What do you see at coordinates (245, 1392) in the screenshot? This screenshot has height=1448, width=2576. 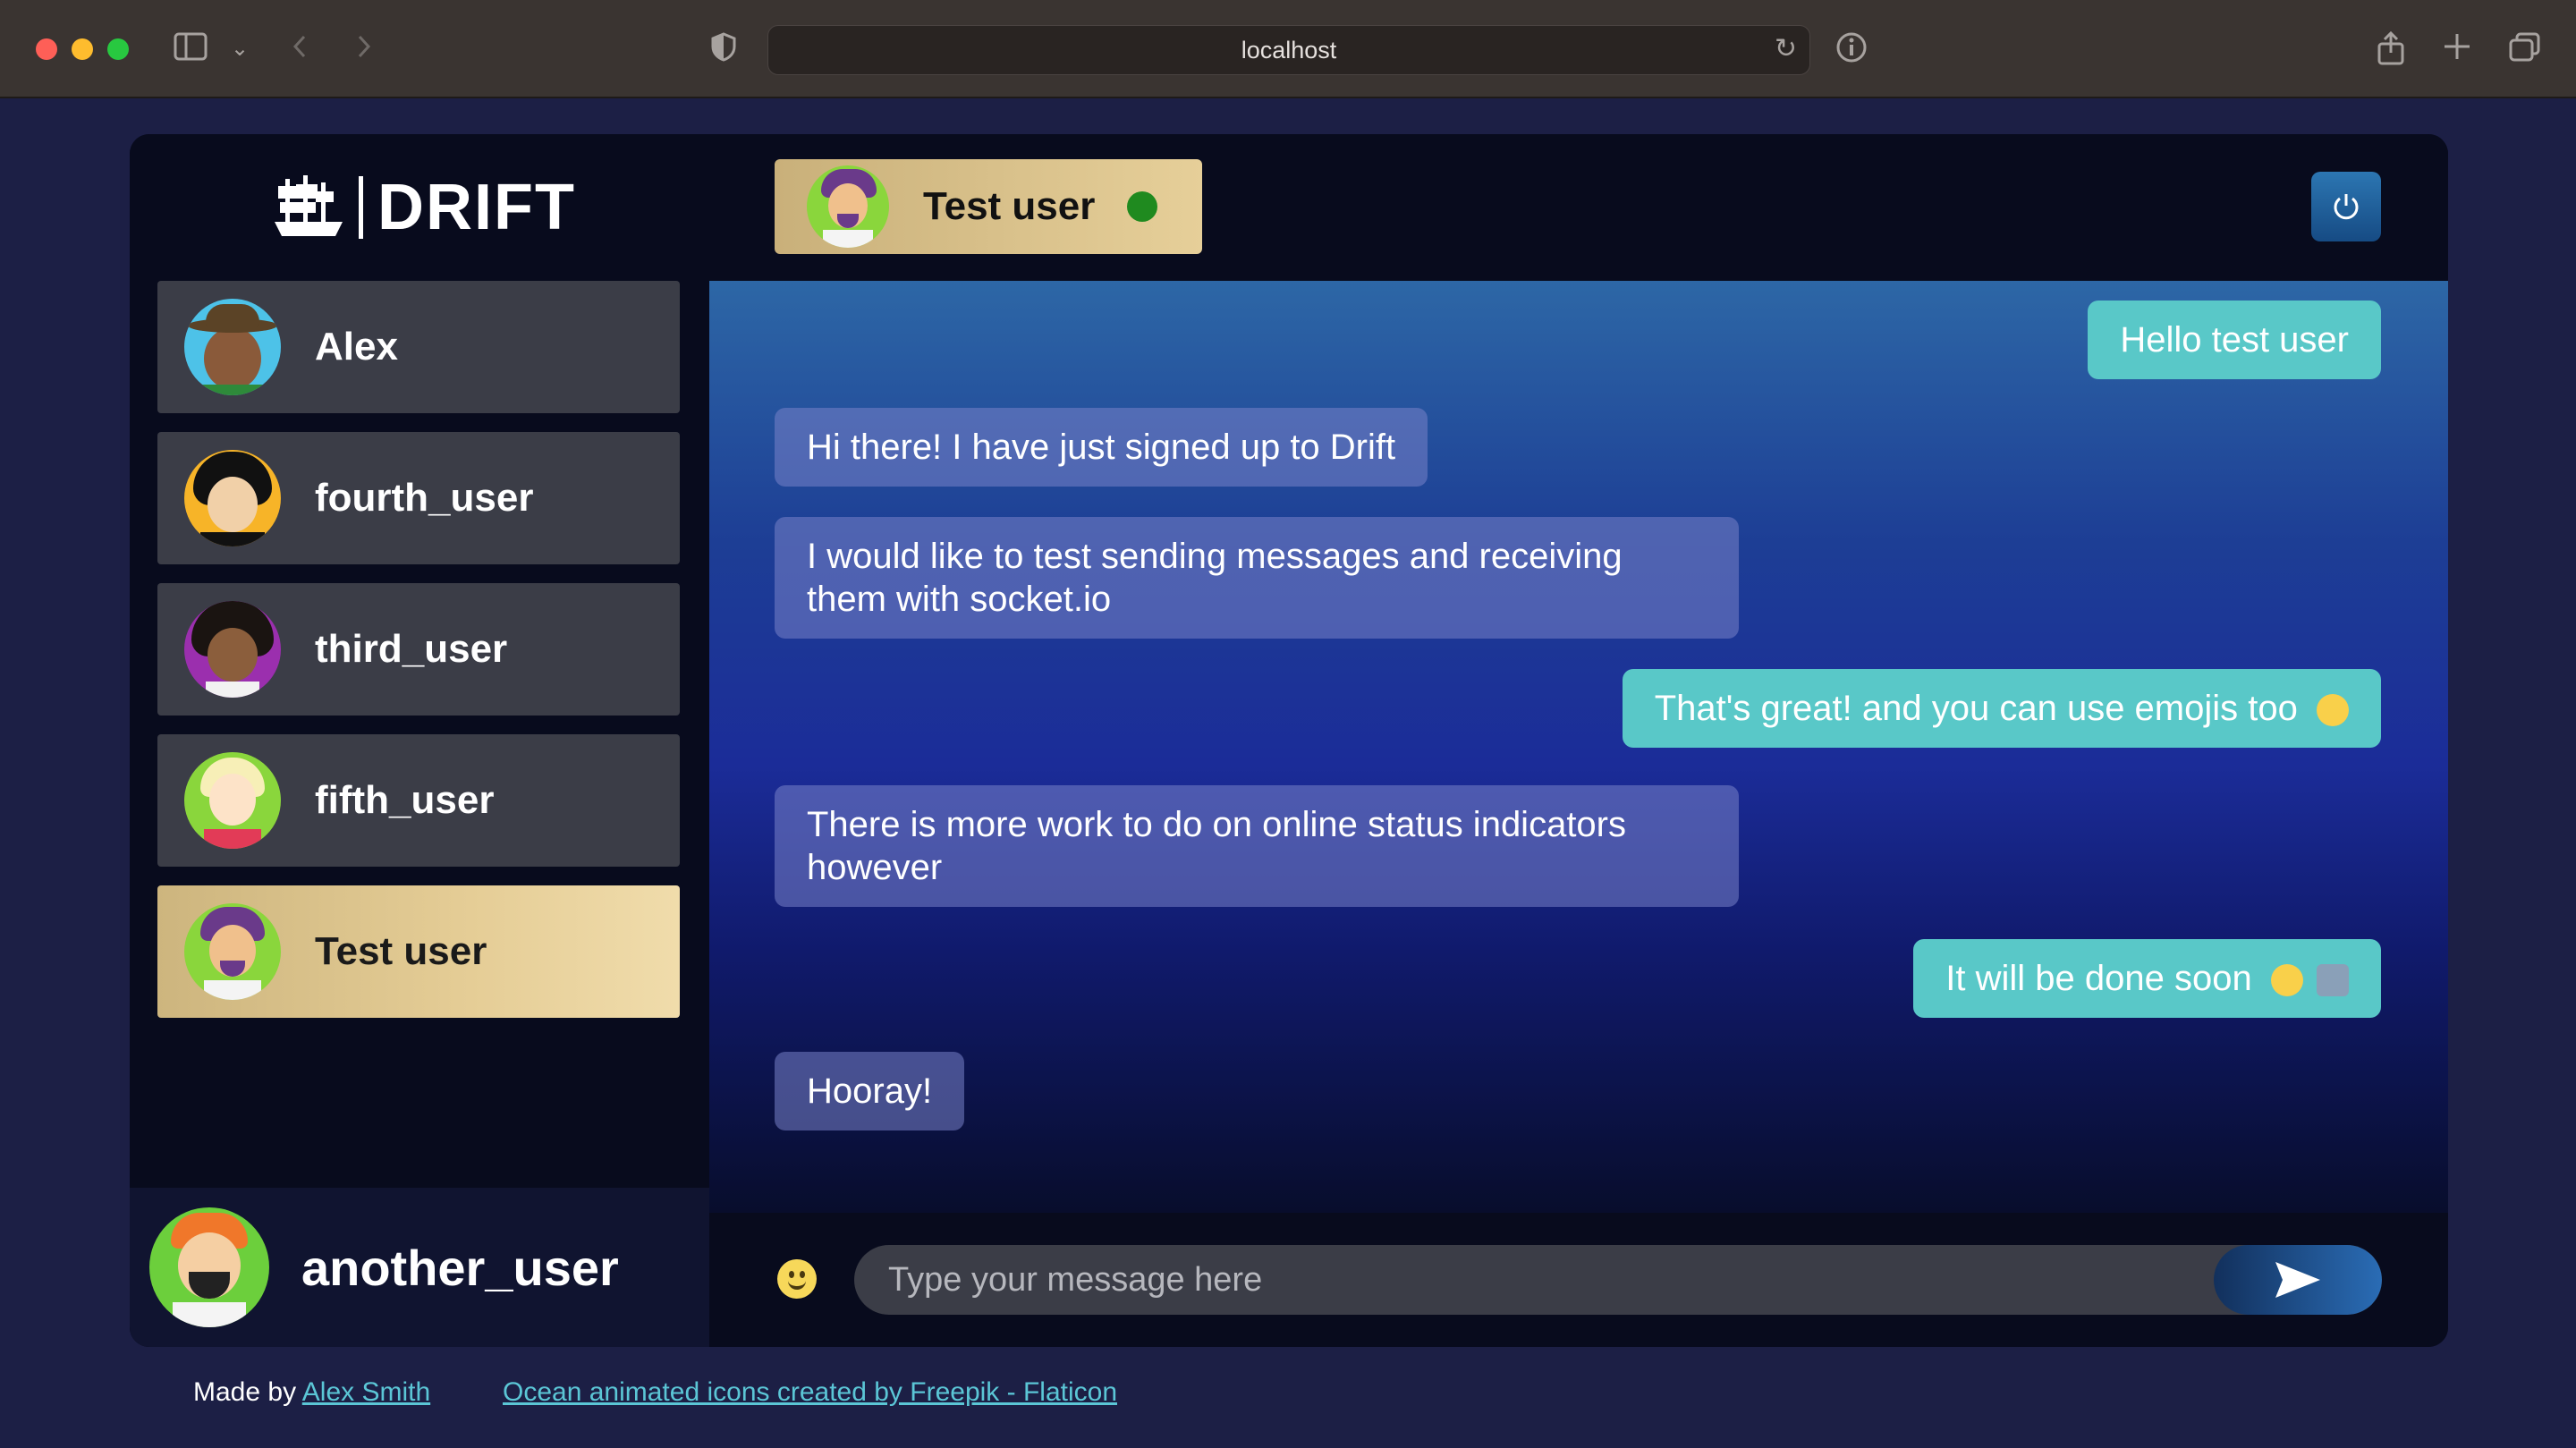 I see `made-by-label: Made by` at bounding box center [245, 1392].